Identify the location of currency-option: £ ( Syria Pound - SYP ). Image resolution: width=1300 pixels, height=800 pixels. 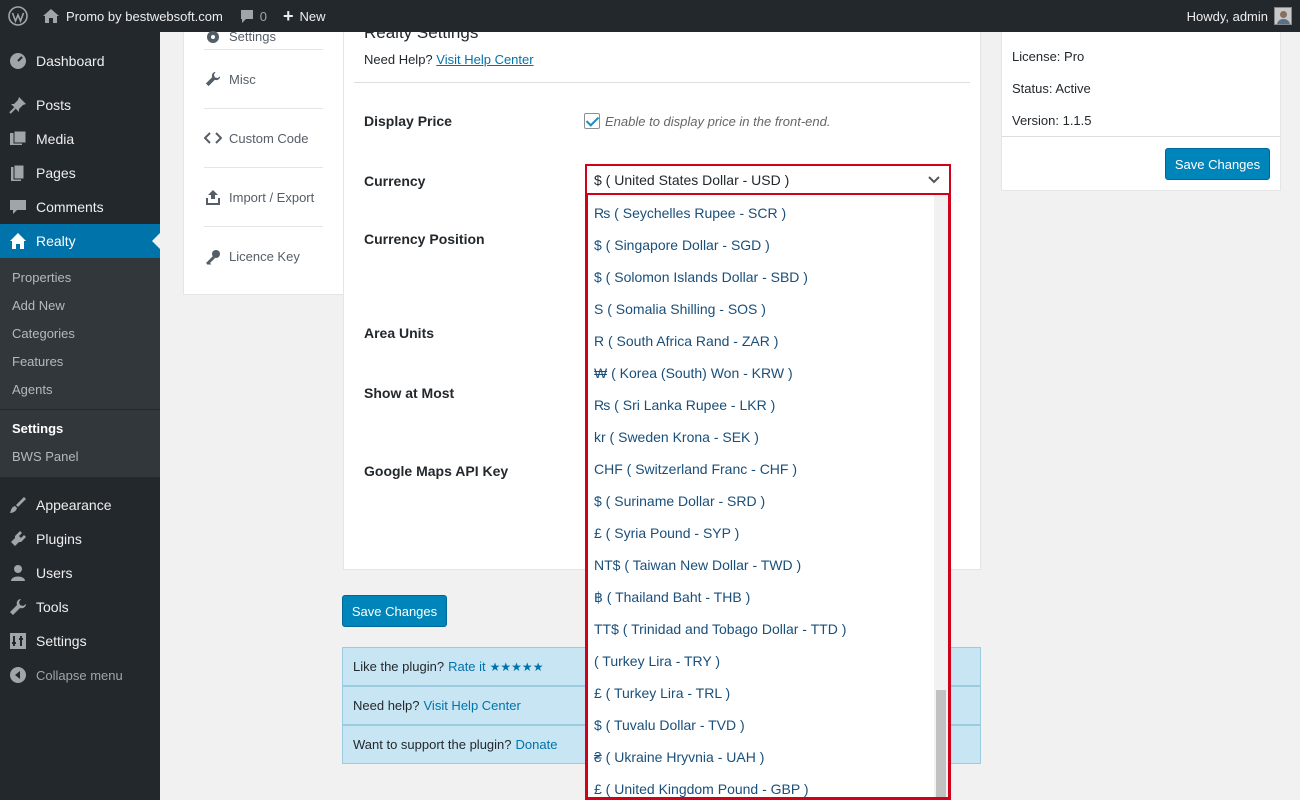
(761, 533).